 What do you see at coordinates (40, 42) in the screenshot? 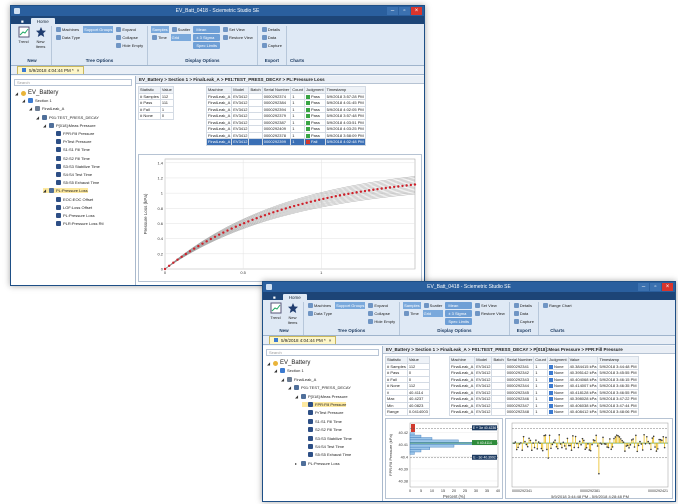
I see `new-items-button: New Items` at bounding box center [40, 42].